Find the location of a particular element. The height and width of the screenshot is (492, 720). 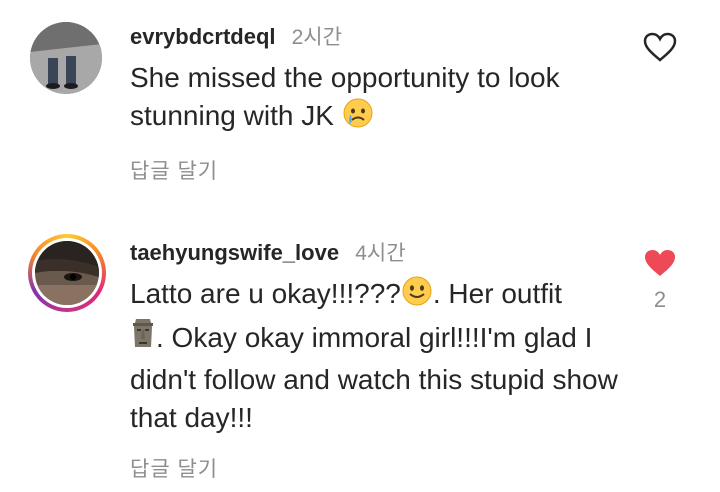

like-count: 2 is located at coordinates (660, 299).